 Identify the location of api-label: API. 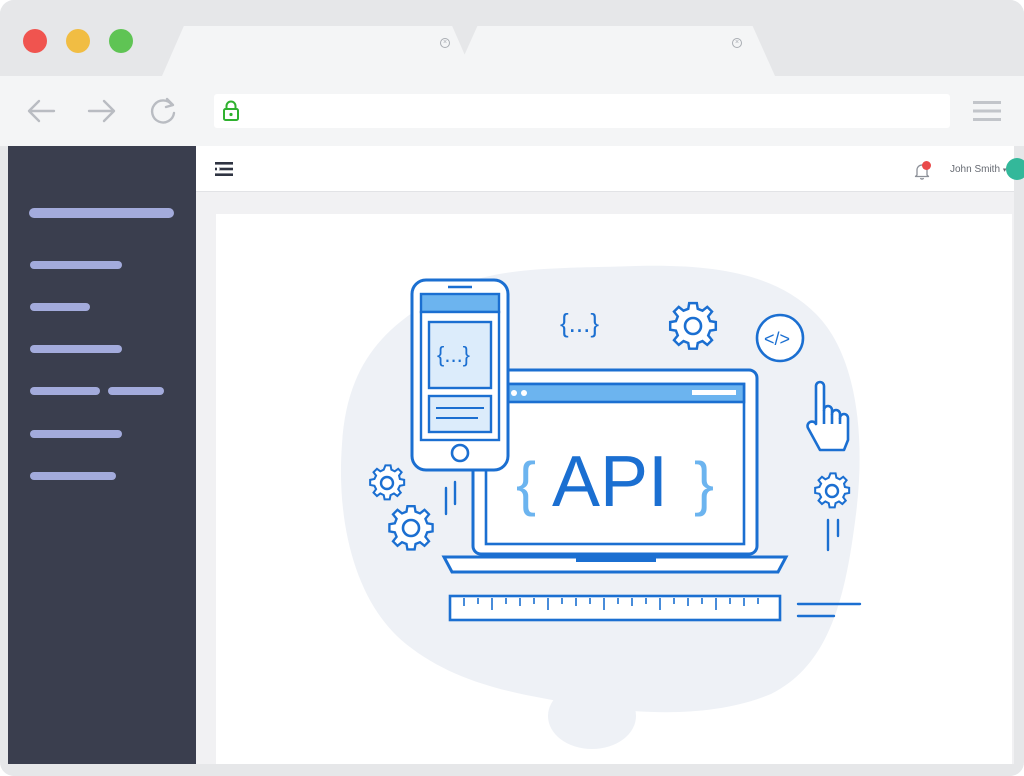
(610, 482).